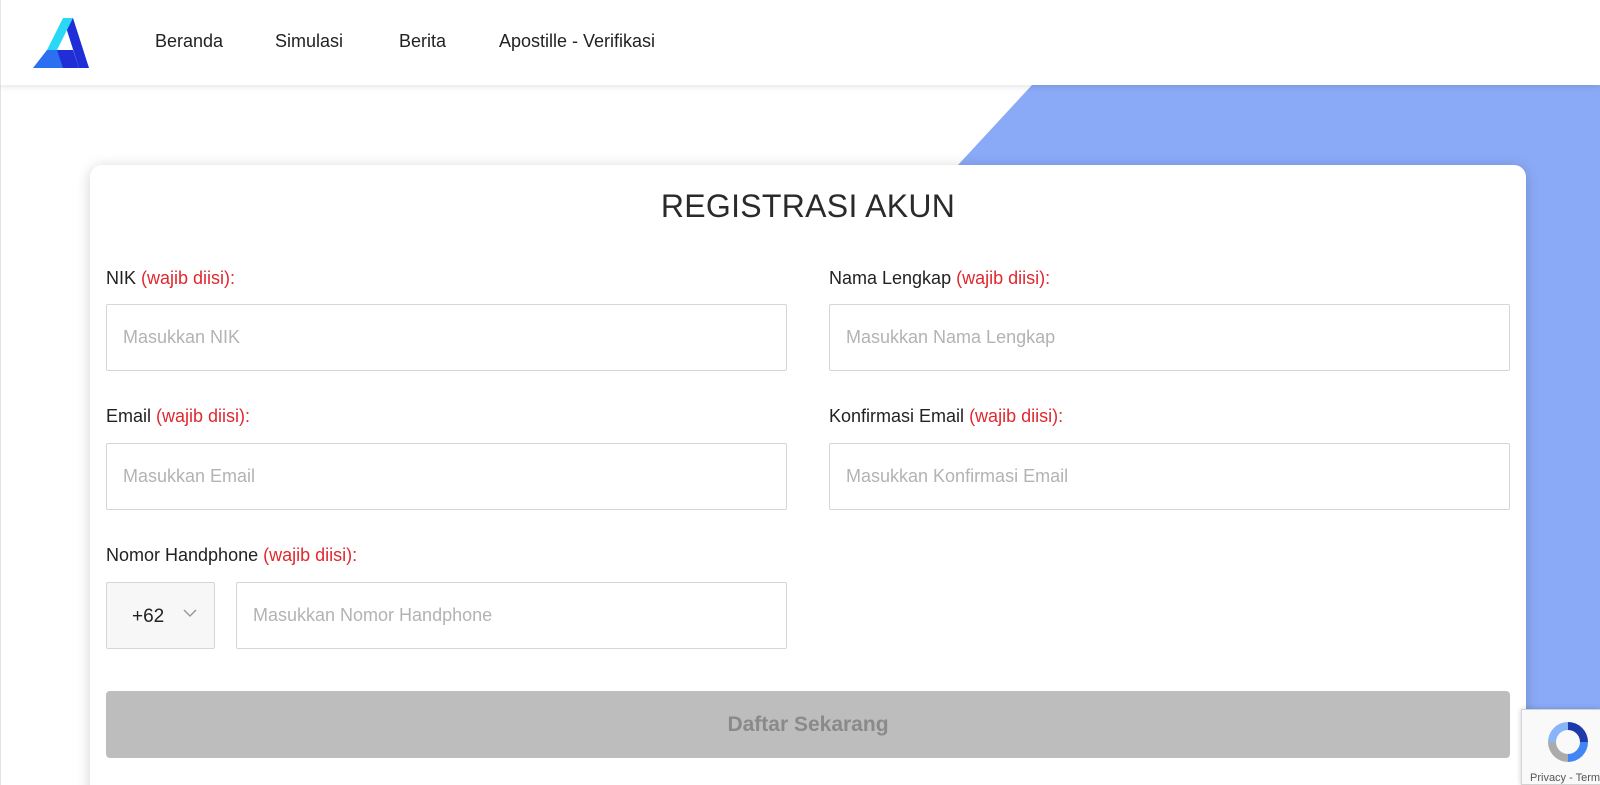 Image resolution: width=1600 pixels, height=785 pixels. I want to click on nik-input, so click(446, 337).